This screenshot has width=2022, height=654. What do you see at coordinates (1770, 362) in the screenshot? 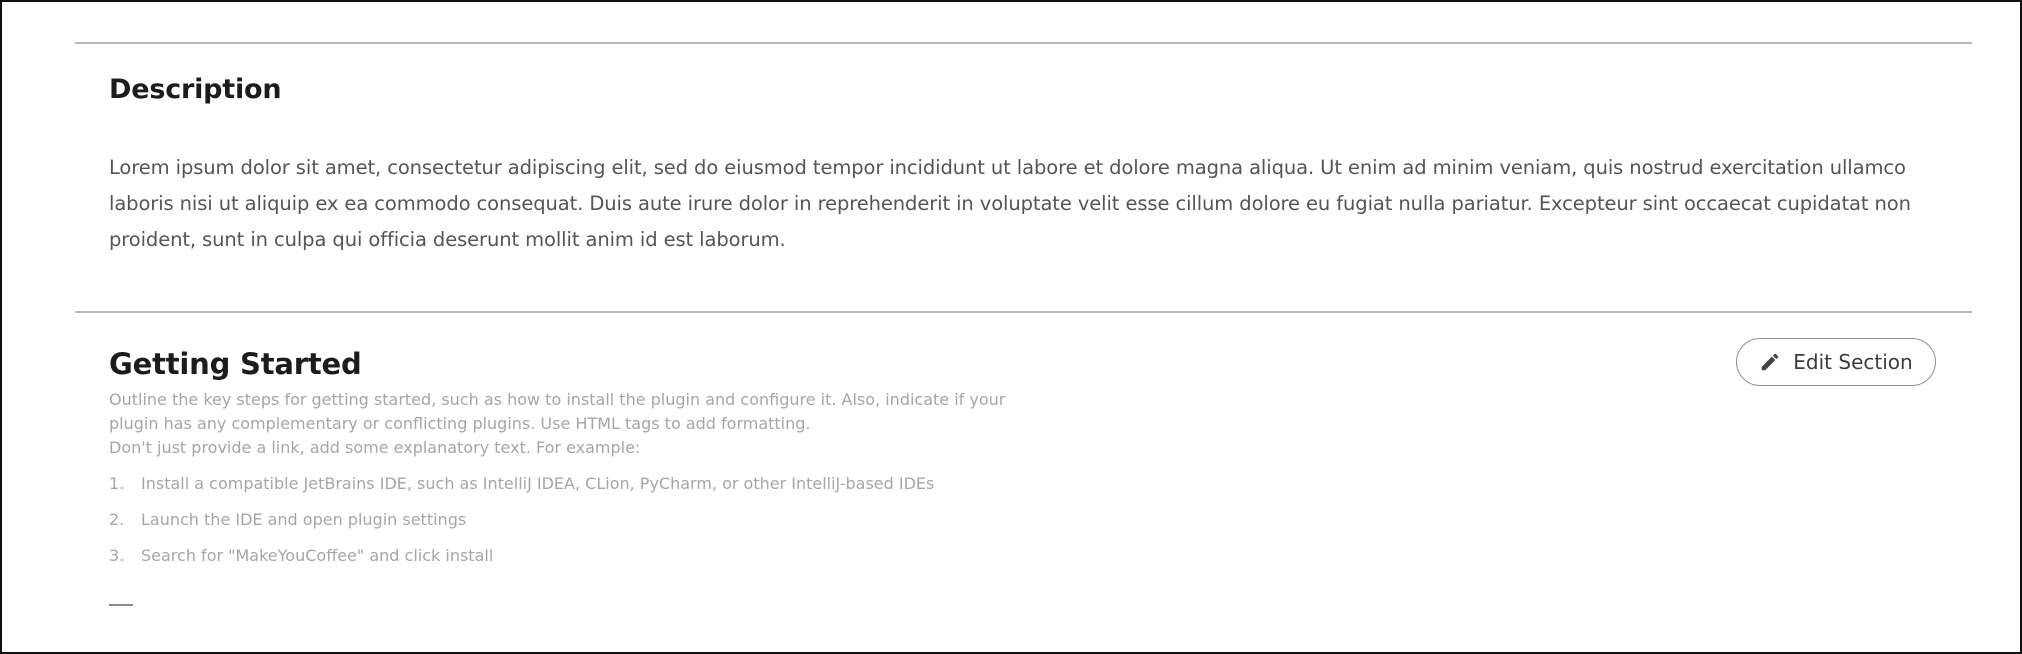
I see `pencil-icon` at bounding box center [1770, 362].